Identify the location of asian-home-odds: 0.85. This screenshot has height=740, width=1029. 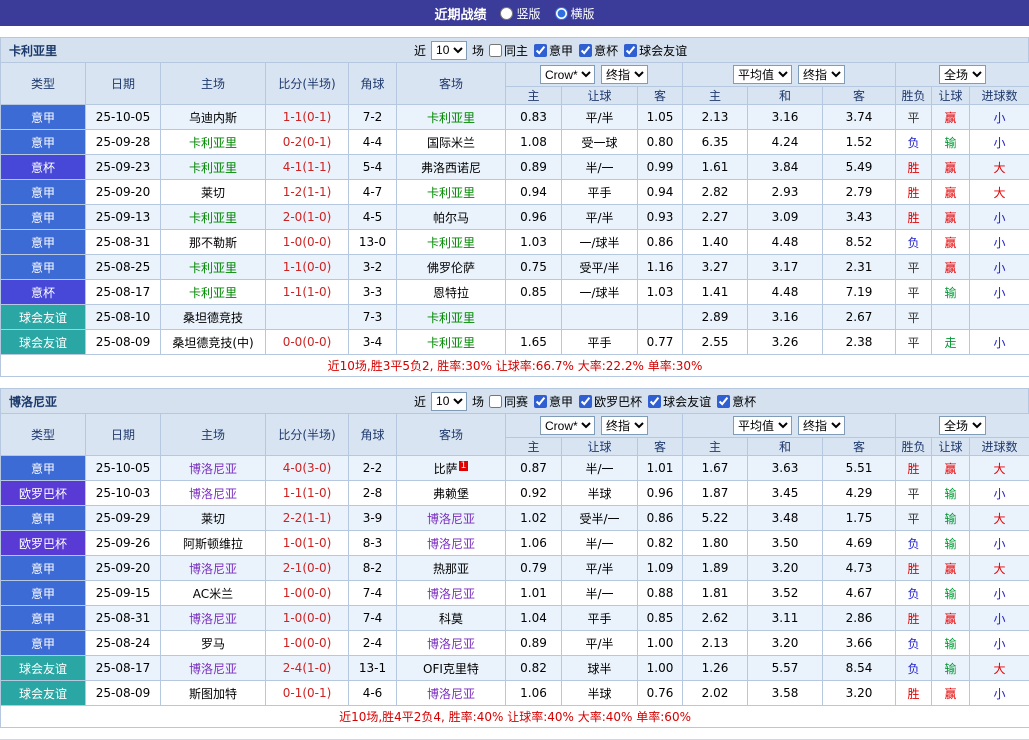
(534, 292).